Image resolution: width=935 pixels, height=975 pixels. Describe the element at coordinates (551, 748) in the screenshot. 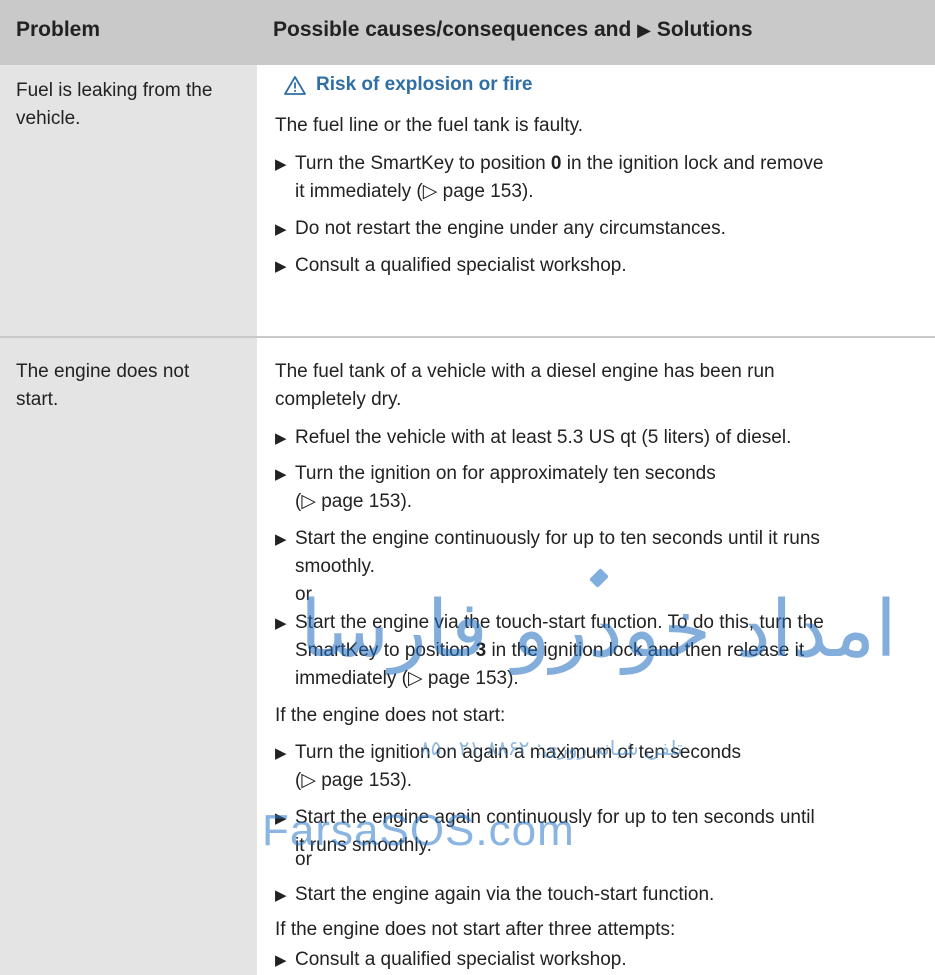

I see `watermark-phone: تلفن شبانه روزی: ۸۸۶۲ ۰۲۱ ۸۵` at that location.